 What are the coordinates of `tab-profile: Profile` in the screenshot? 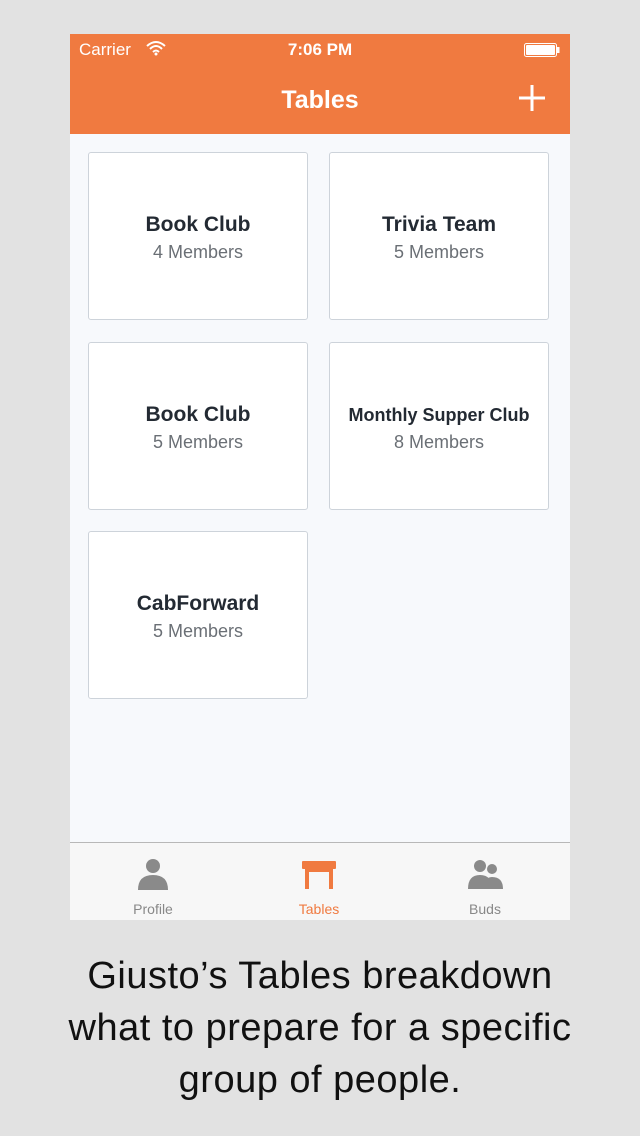 It's located at (153, 881).